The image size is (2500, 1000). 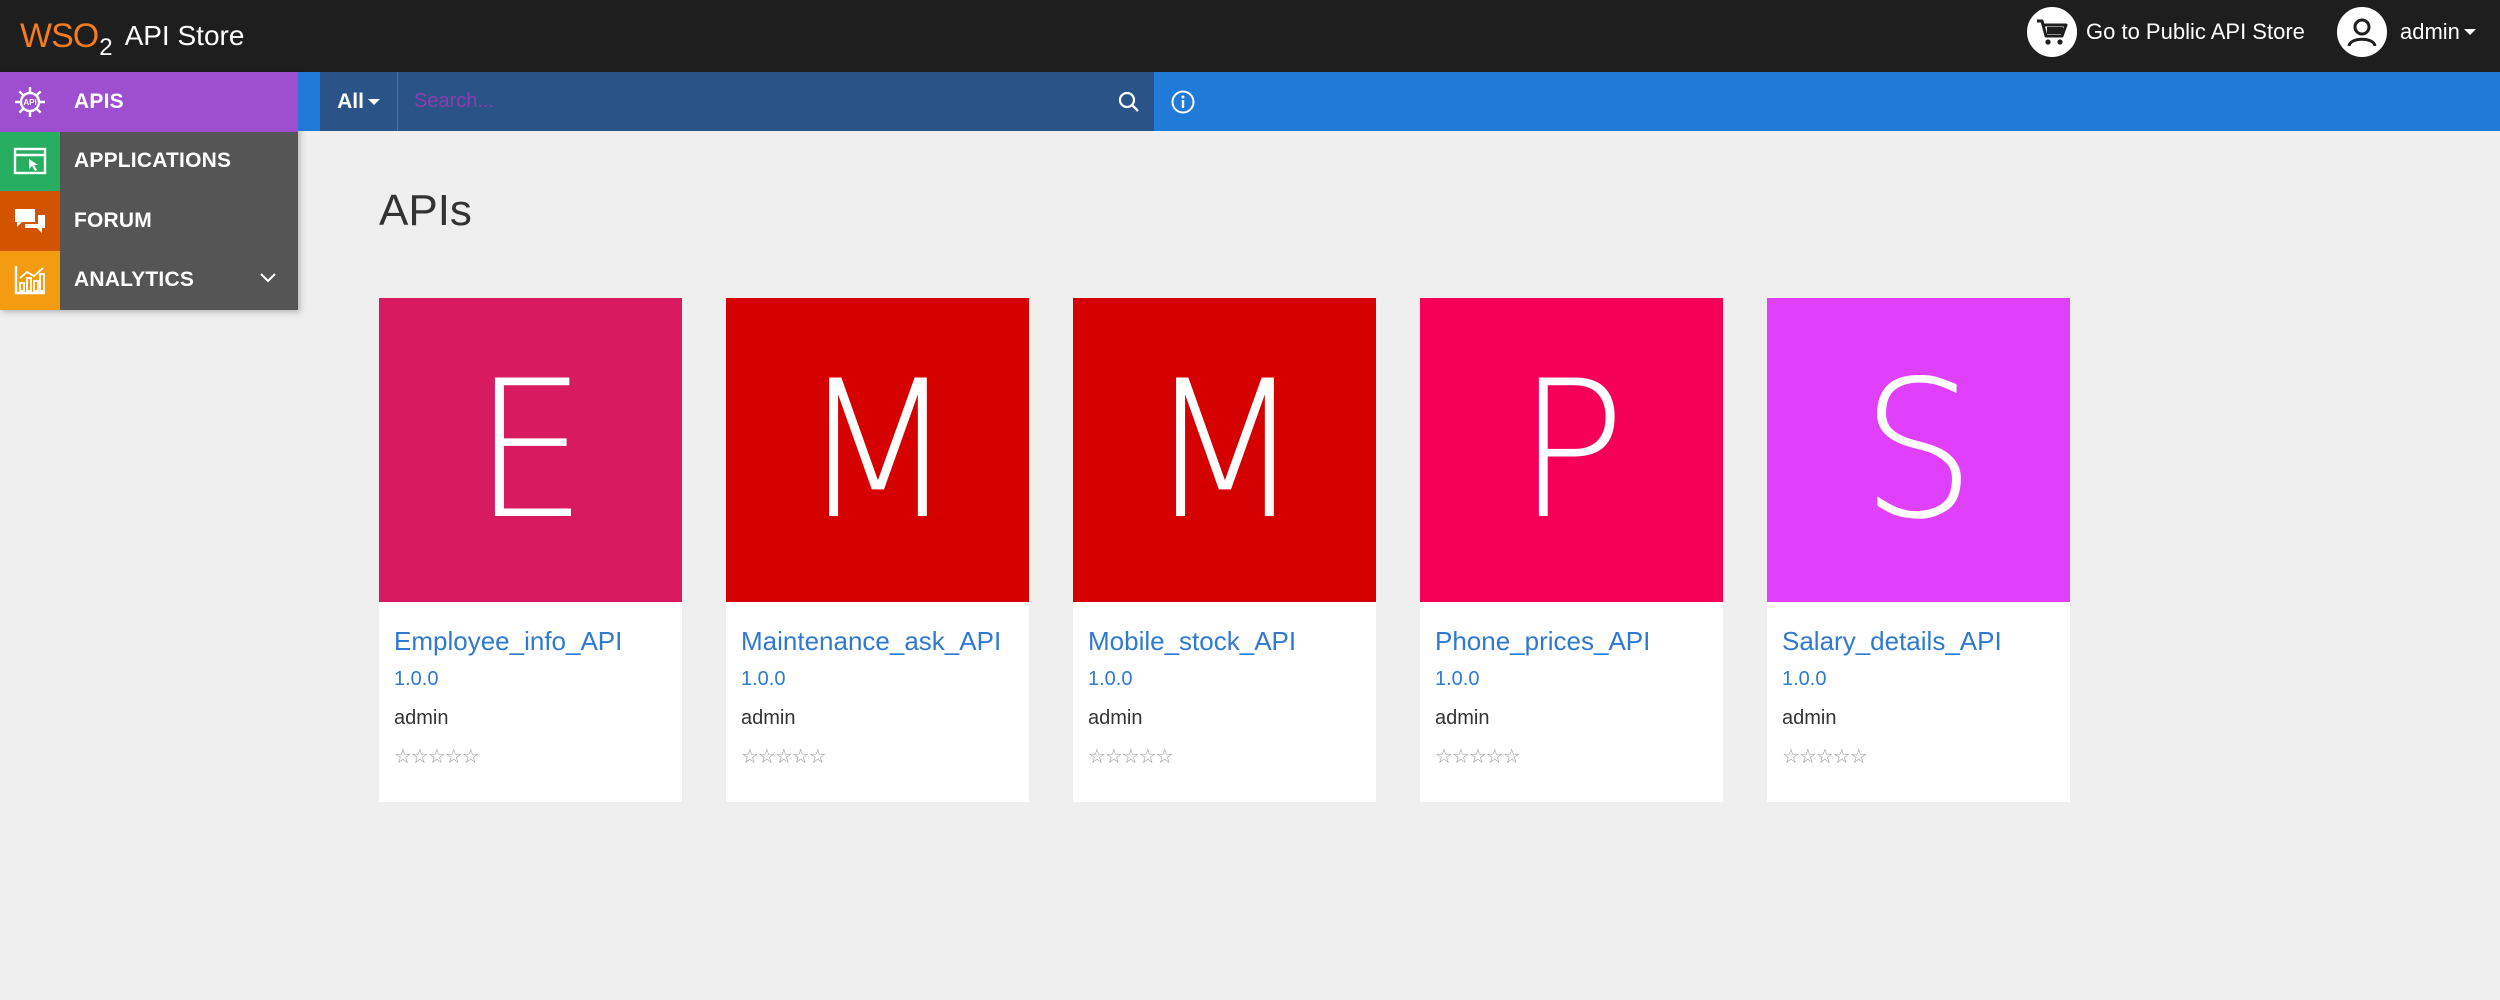 I want to click on public-store-link: Go to Public API Store, so click(x=2164, y=32).